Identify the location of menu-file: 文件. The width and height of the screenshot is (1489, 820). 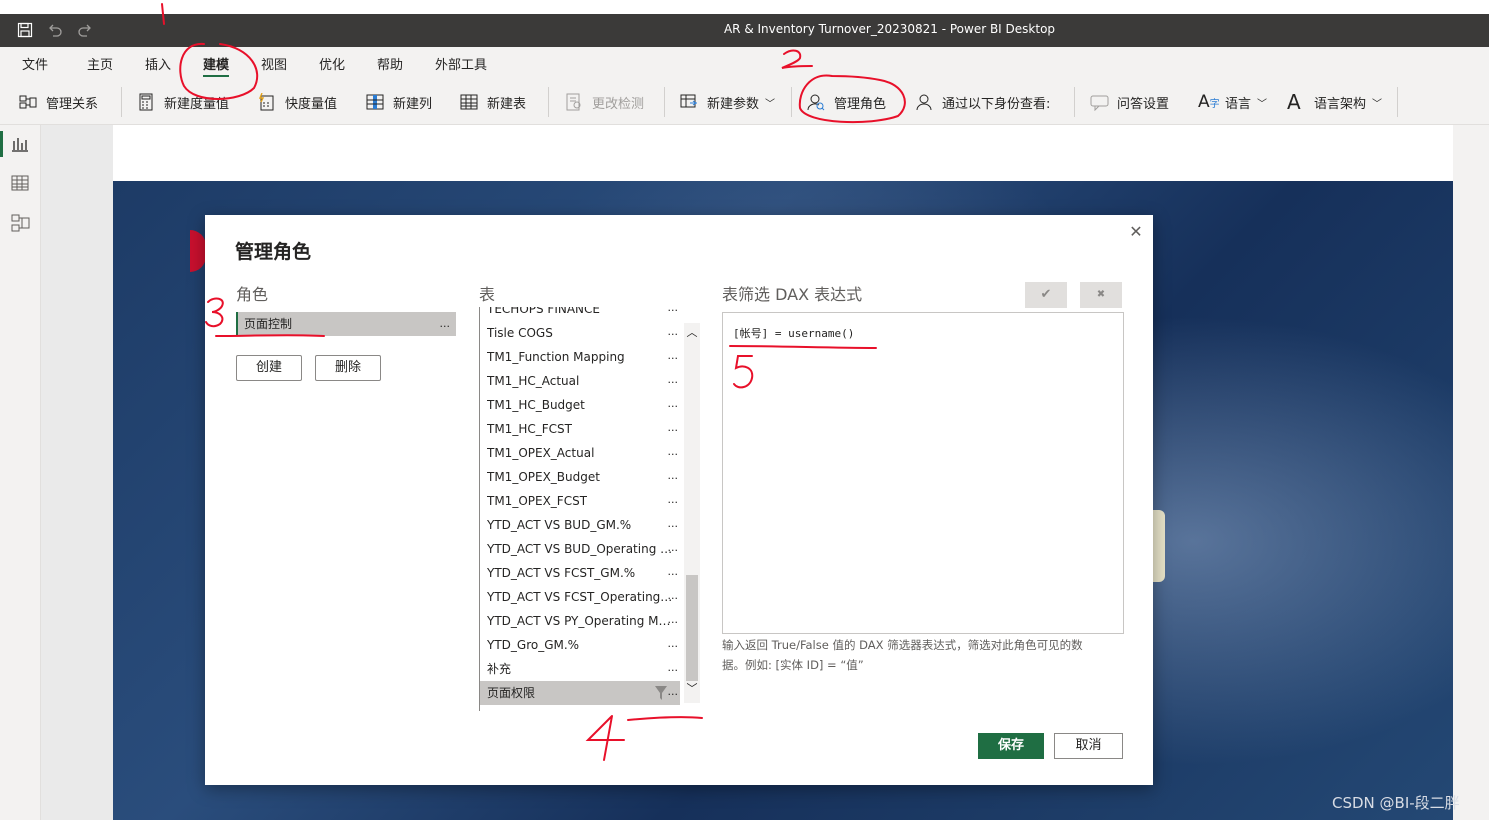
(35, 63).